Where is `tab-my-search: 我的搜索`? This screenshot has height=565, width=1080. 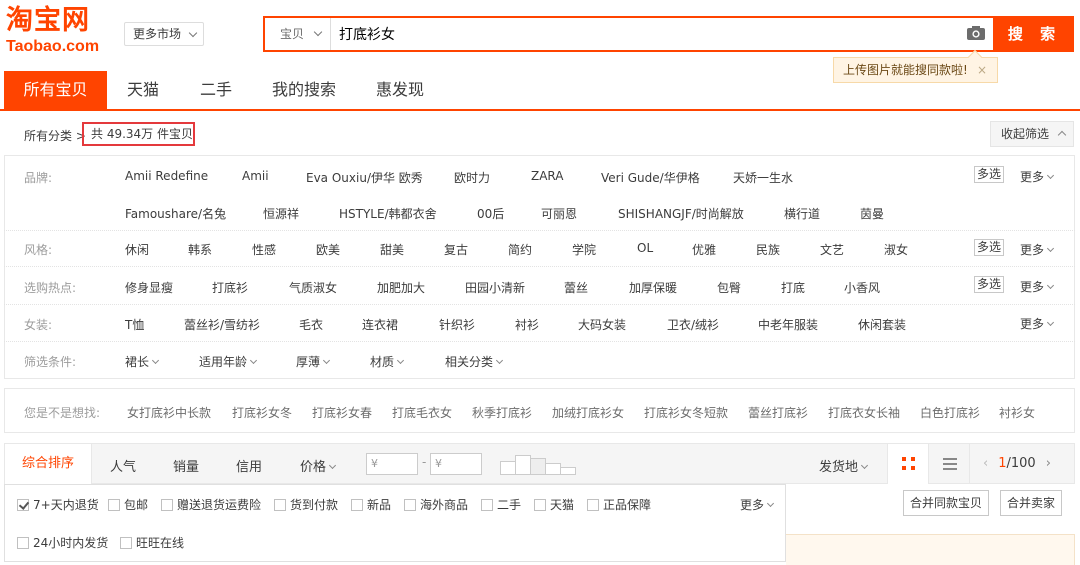
tab-my-search: 我的搜索 is located at coordinates (304, 90).